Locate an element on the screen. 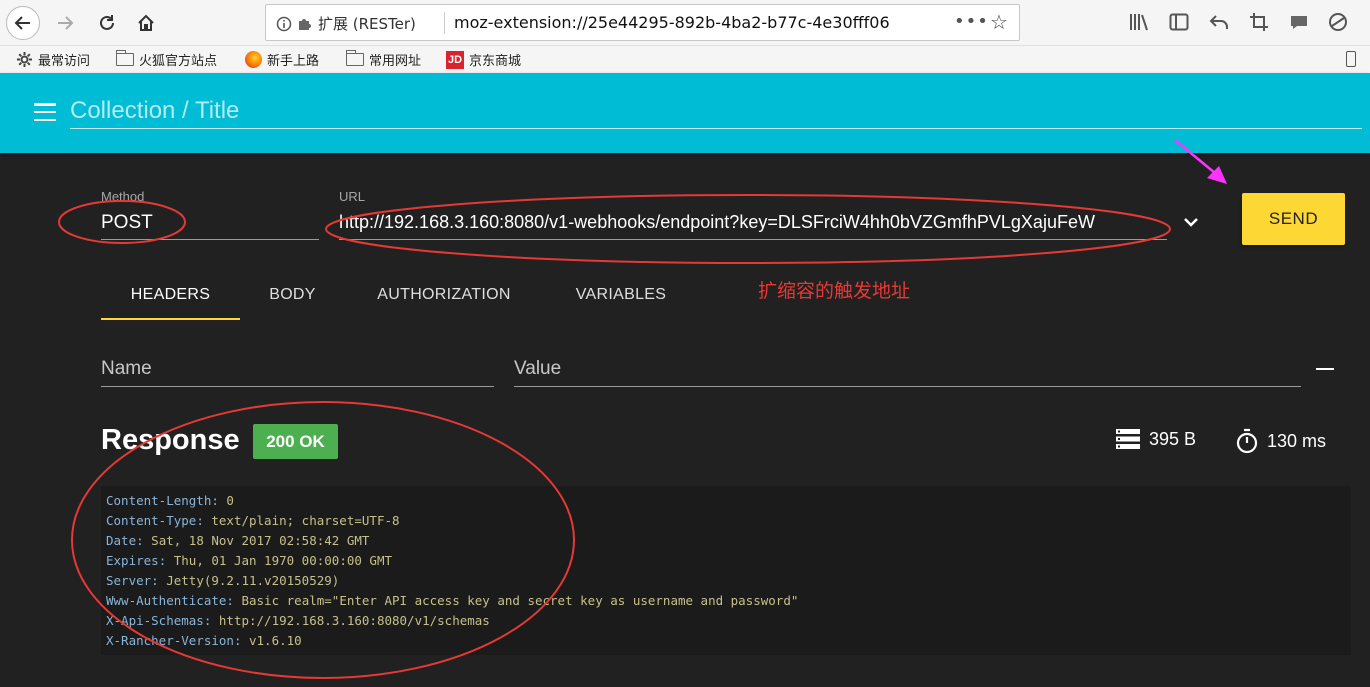 Image resolution: width=1370 pixels, height=687 pixels. extension-globe-icon is located at coordinates (1338, 22).